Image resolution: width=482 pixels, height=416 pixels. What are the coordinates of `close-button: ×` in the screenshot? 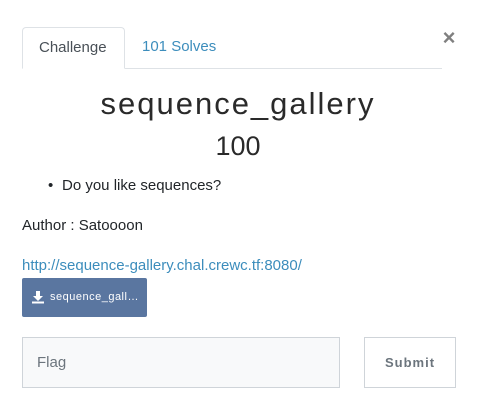 It's located at (449, 38).